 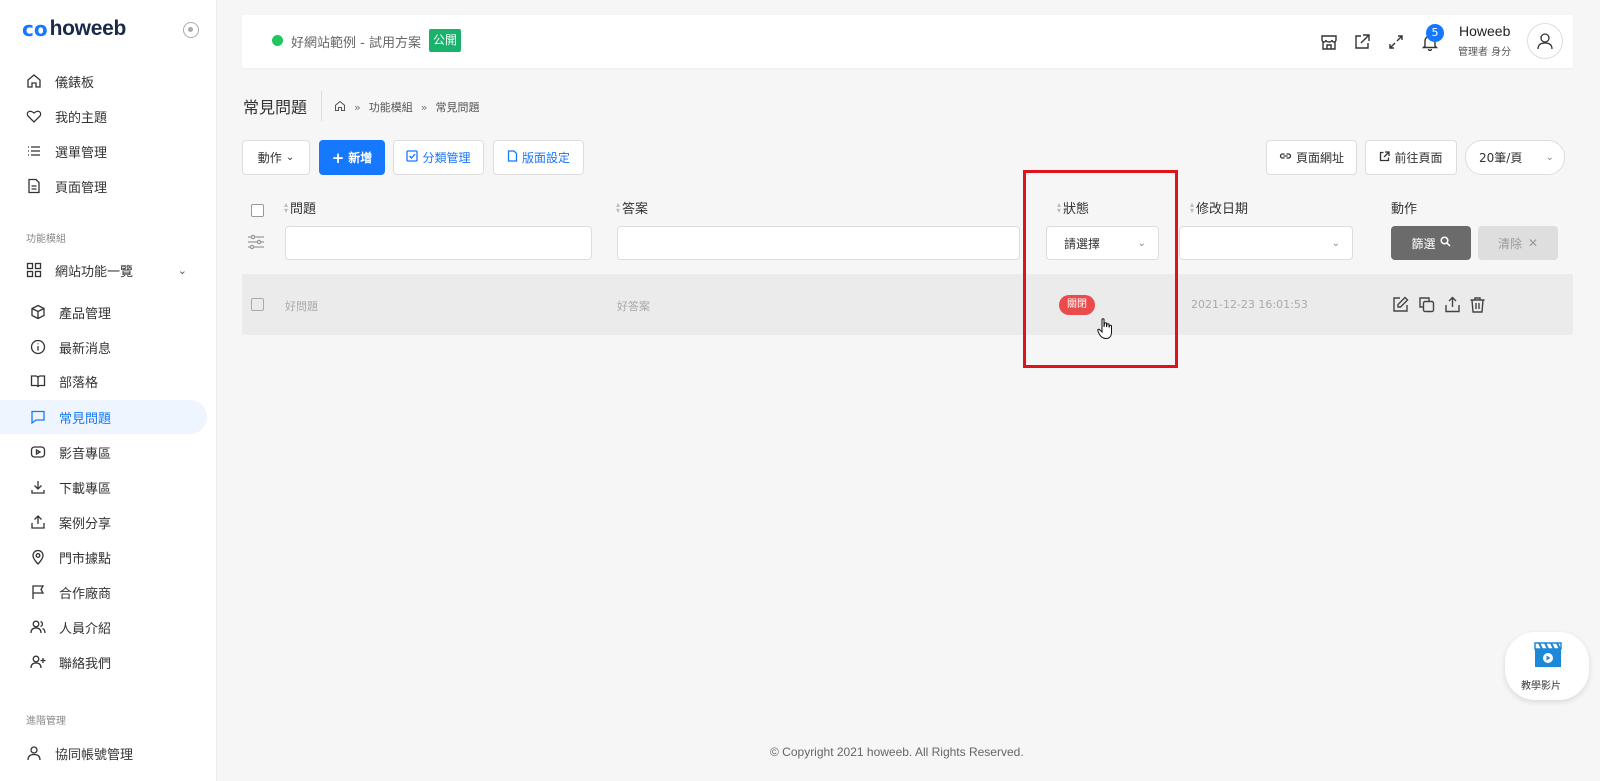 I want to click on sidebar-item-collab-accounts: 協同帳號管理, so click(x=103, y=753).